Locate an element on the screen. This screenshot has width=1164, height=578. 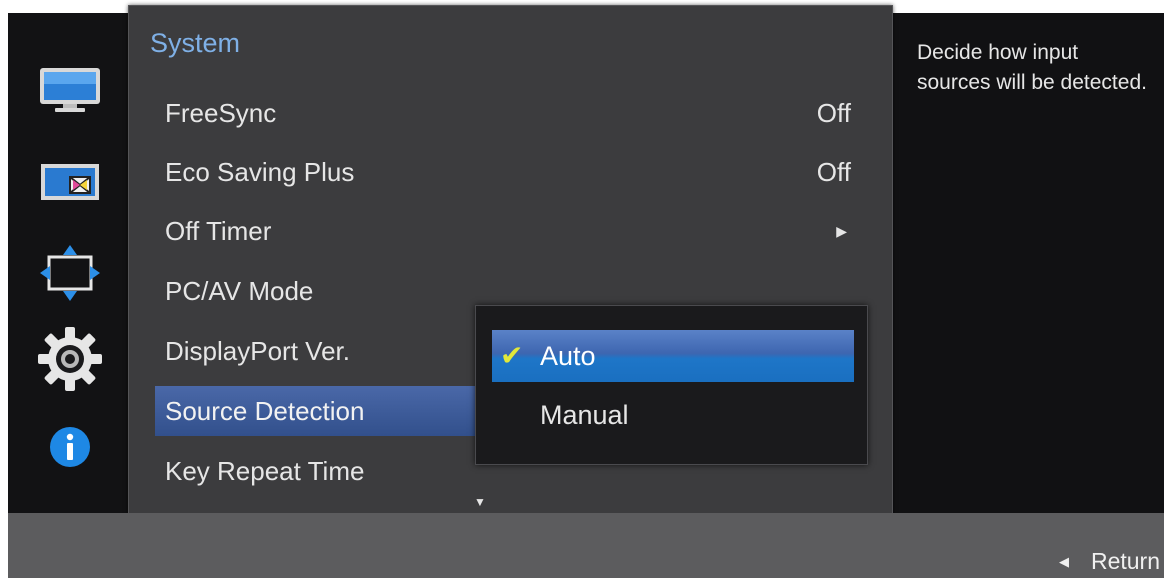
menu-item-label: Source Detection is located at coordinates (265, 411).